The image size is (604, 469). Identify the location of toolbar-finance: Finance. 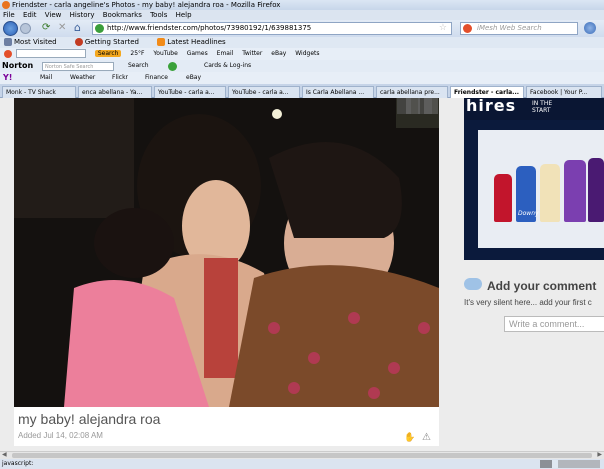
(156, 78).